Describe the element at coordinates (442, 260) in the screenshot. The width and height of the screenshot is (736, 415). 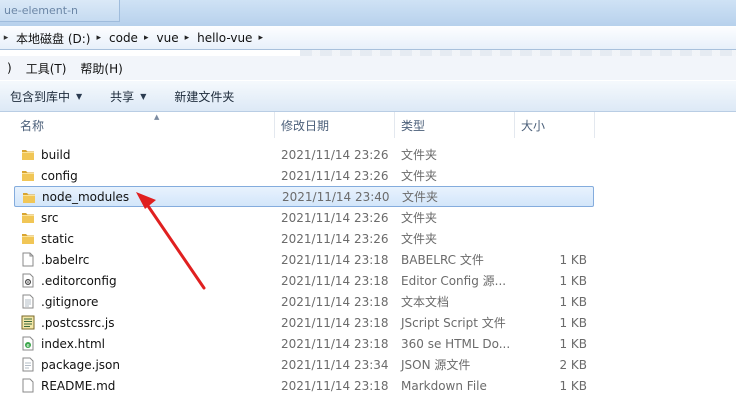
I see `file-type: BABELRC 文件` at that location.